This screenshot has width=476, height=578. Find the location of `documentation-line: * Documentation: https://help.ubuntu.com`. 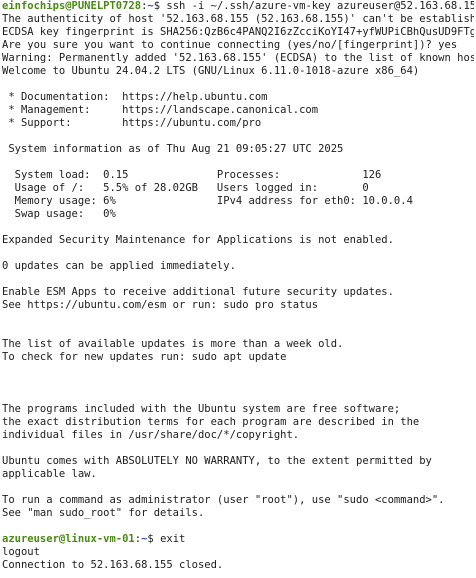

documentation-line: * Documentation: https://help.ubuntu.com is located at coordinates (135, 97).